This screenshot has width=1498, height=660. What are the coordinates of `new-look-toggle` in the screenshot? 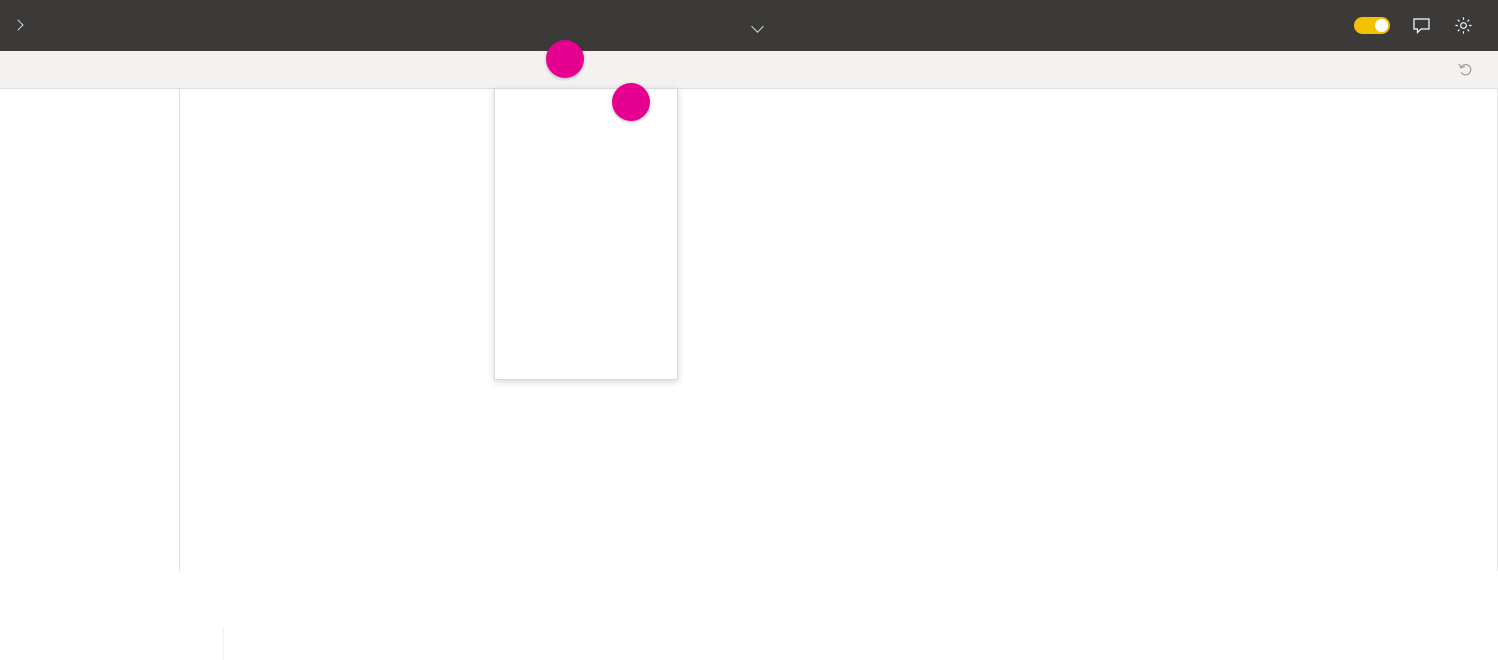 It's located at (1372, 25).